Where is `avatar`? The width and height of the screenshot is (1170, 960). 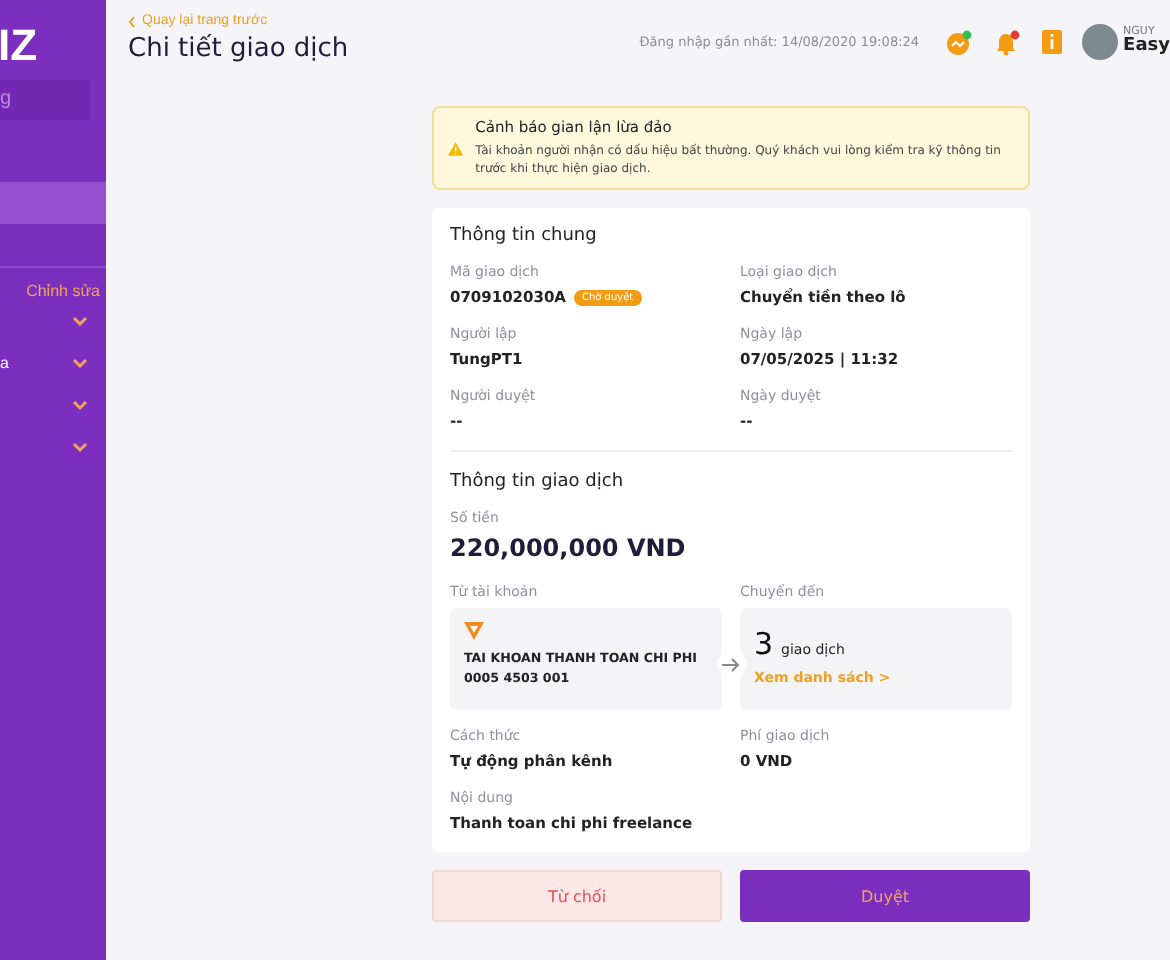
avatar is located at coordinates (1099, 42).